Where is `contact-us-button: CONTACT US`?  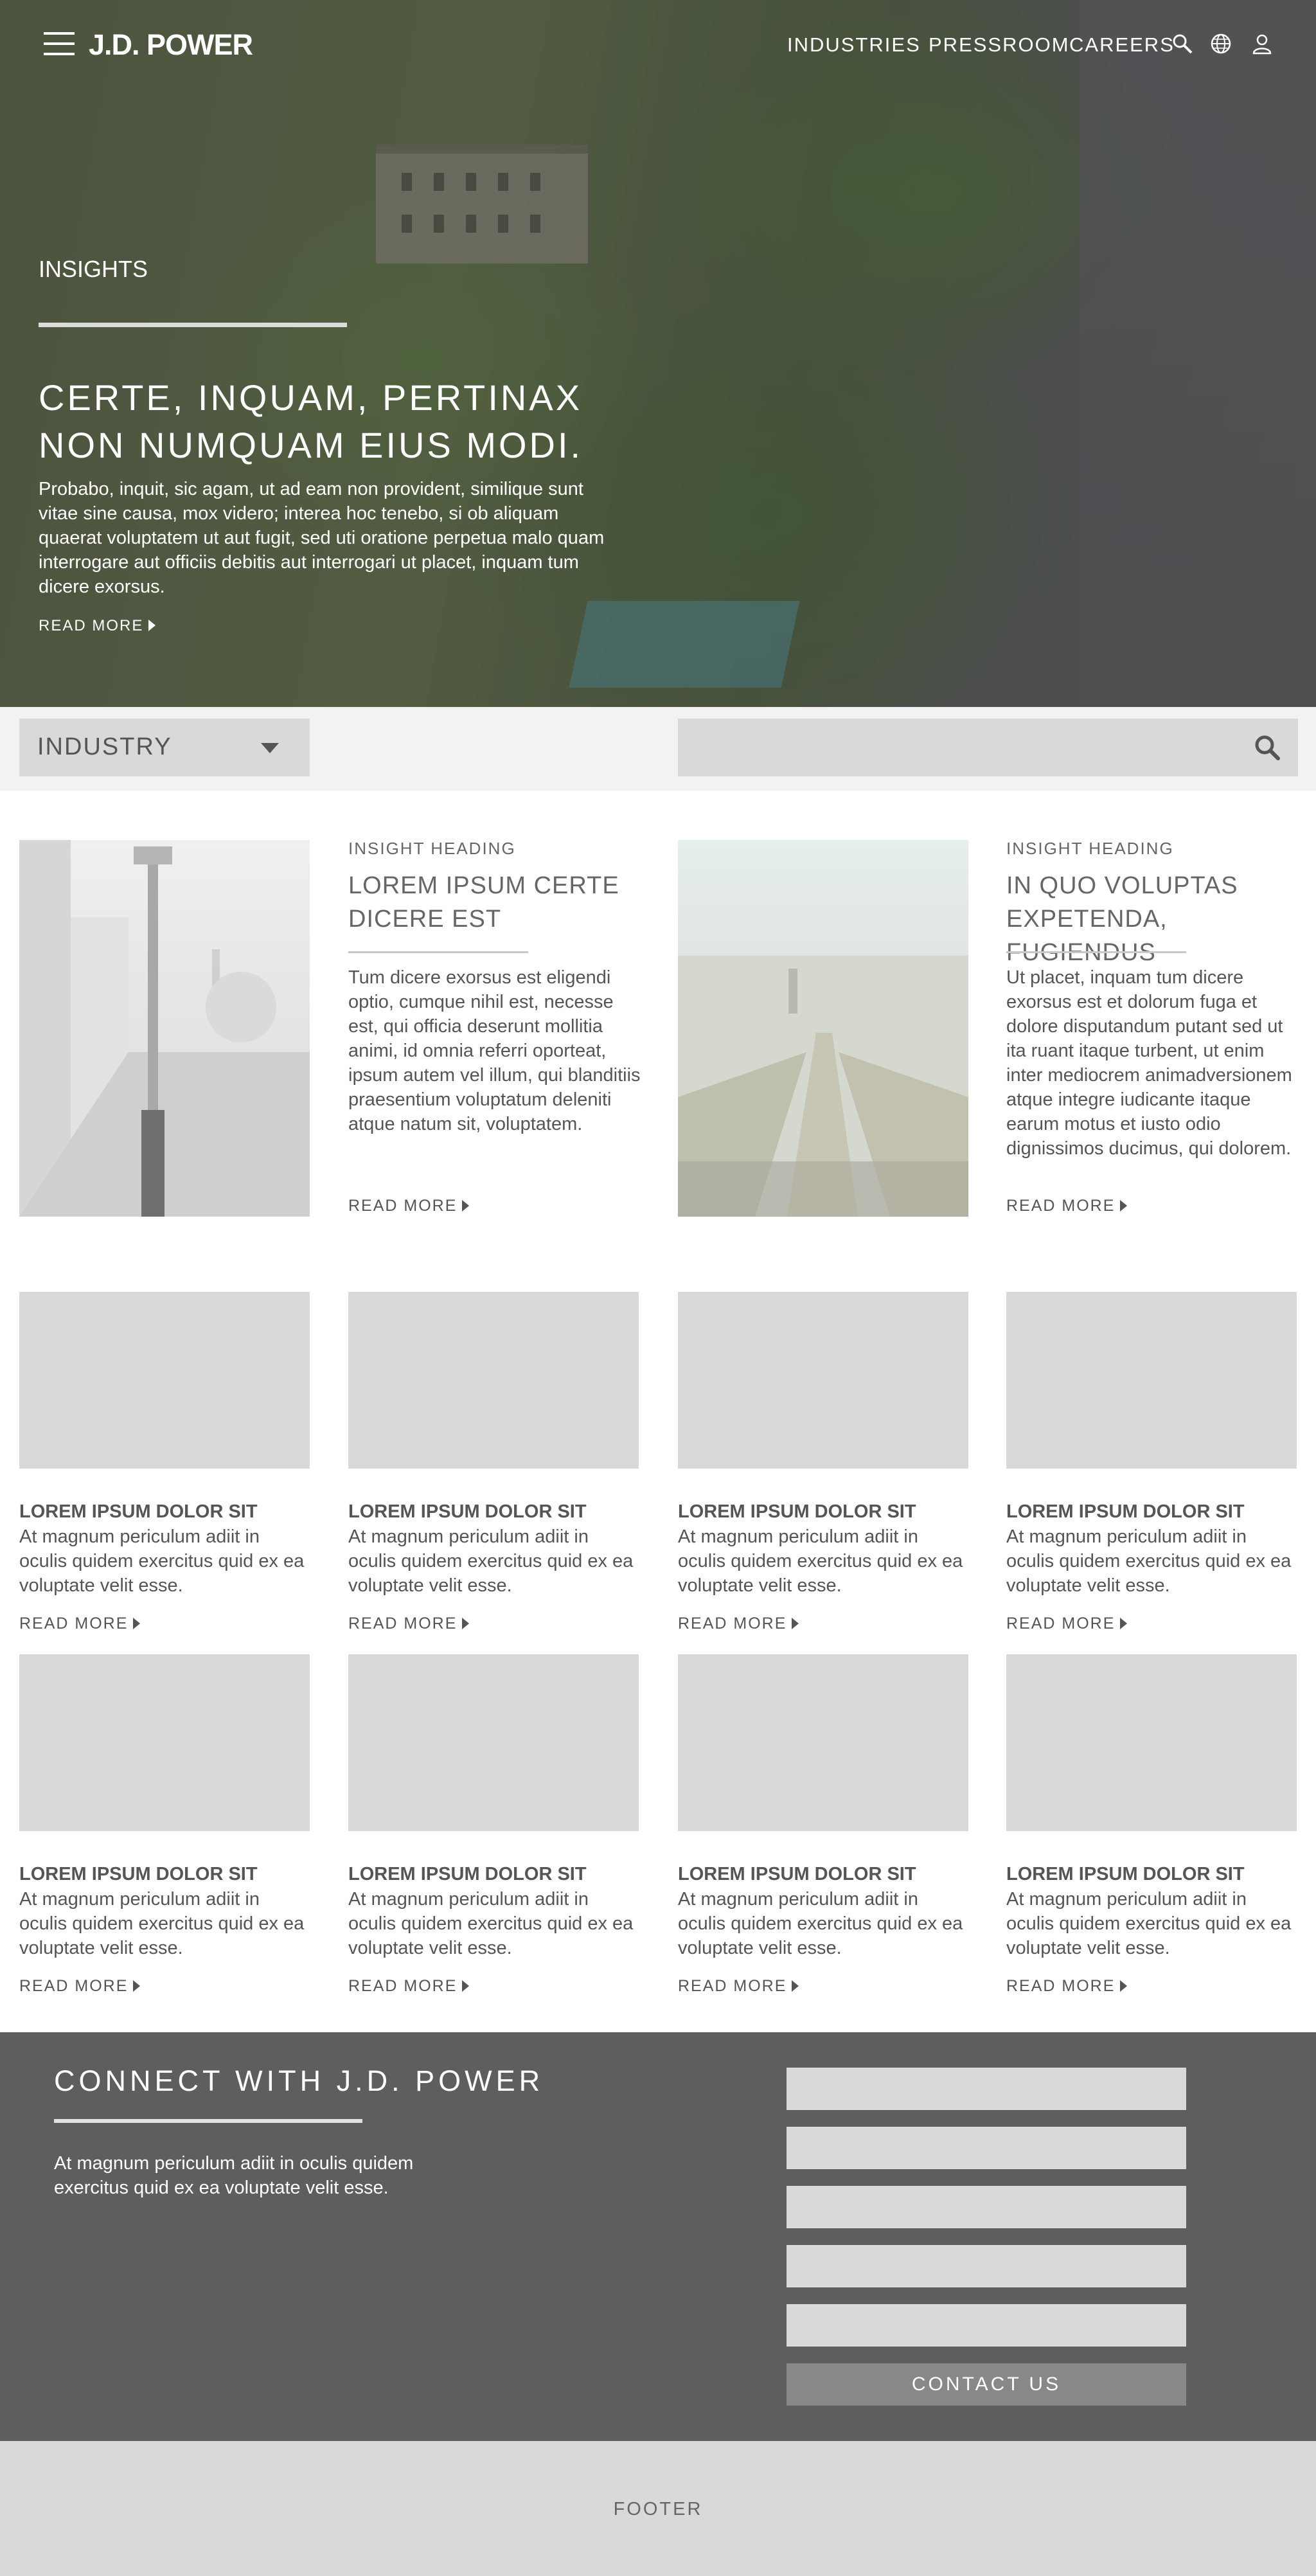 contact-us-button: CONTACT US is located at coordinates (986, 2384).